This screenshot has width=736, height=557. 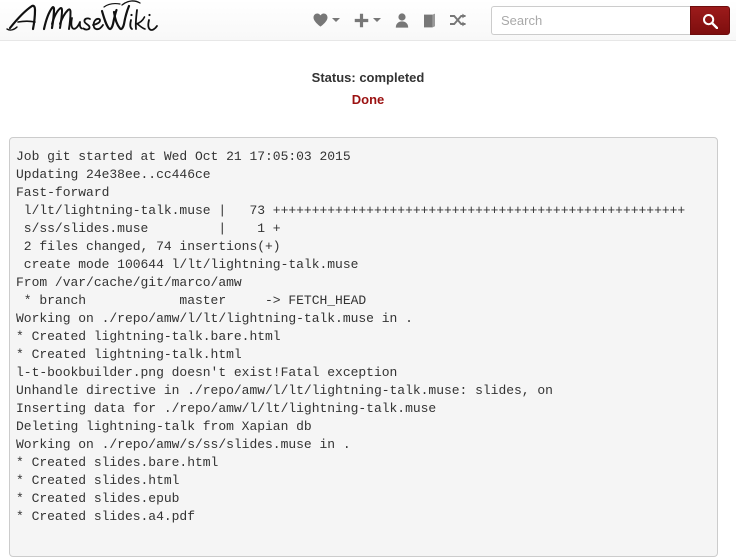 I want to click on search-input, so click(x=590, y=20).